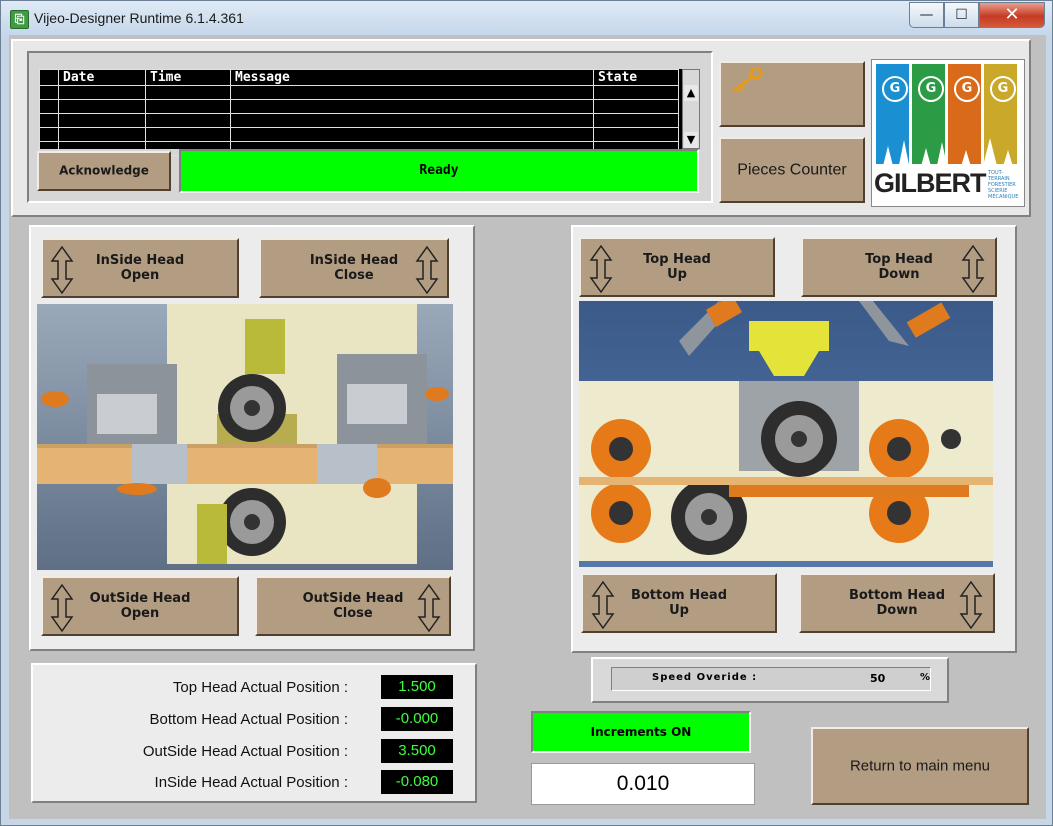 This screenshot has width=1053, height=826. I want to click on bottom-head-up-button: Bottom Head Up, so click(679, 603).